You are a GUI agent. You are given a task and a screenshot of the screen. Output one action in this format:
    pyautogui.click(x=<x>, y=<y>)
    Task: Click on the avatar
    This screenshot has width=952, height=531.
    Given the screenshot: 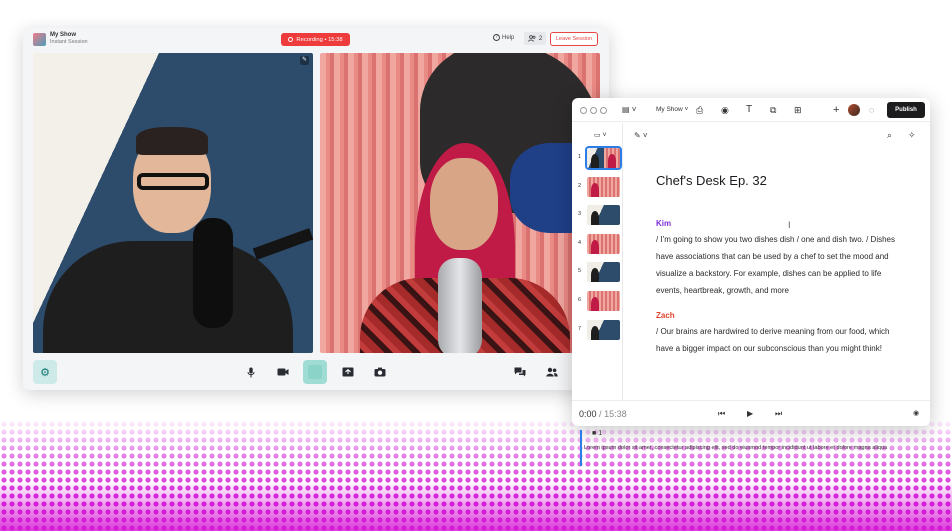 What is the action you would take?
    pyautogui.click(x=854, y=110)
    